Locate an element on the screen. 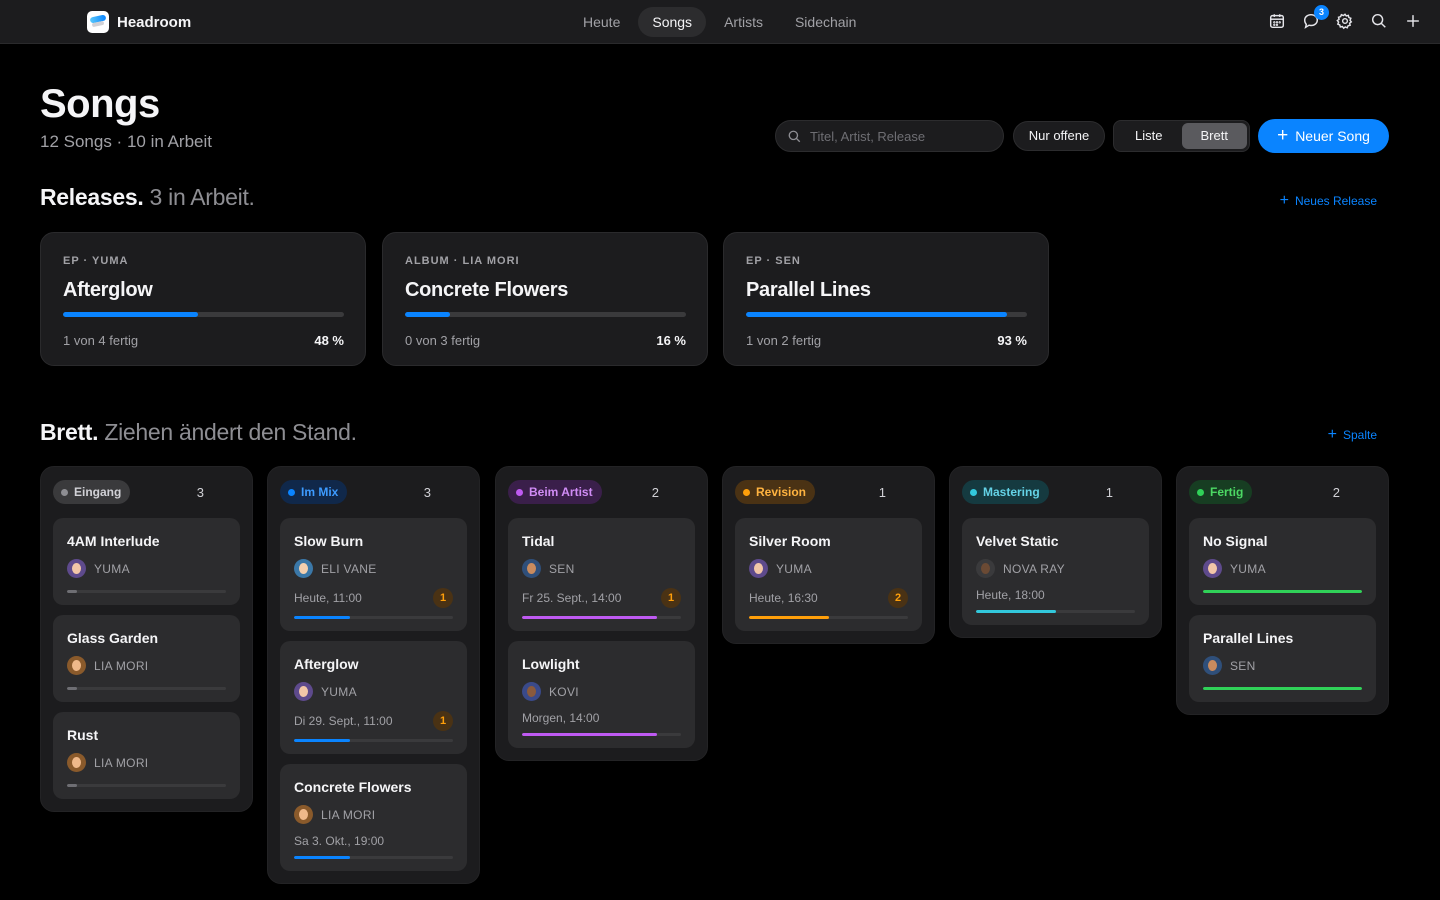  column-header: Mastering 1 is located at coordinates (1055, 492).